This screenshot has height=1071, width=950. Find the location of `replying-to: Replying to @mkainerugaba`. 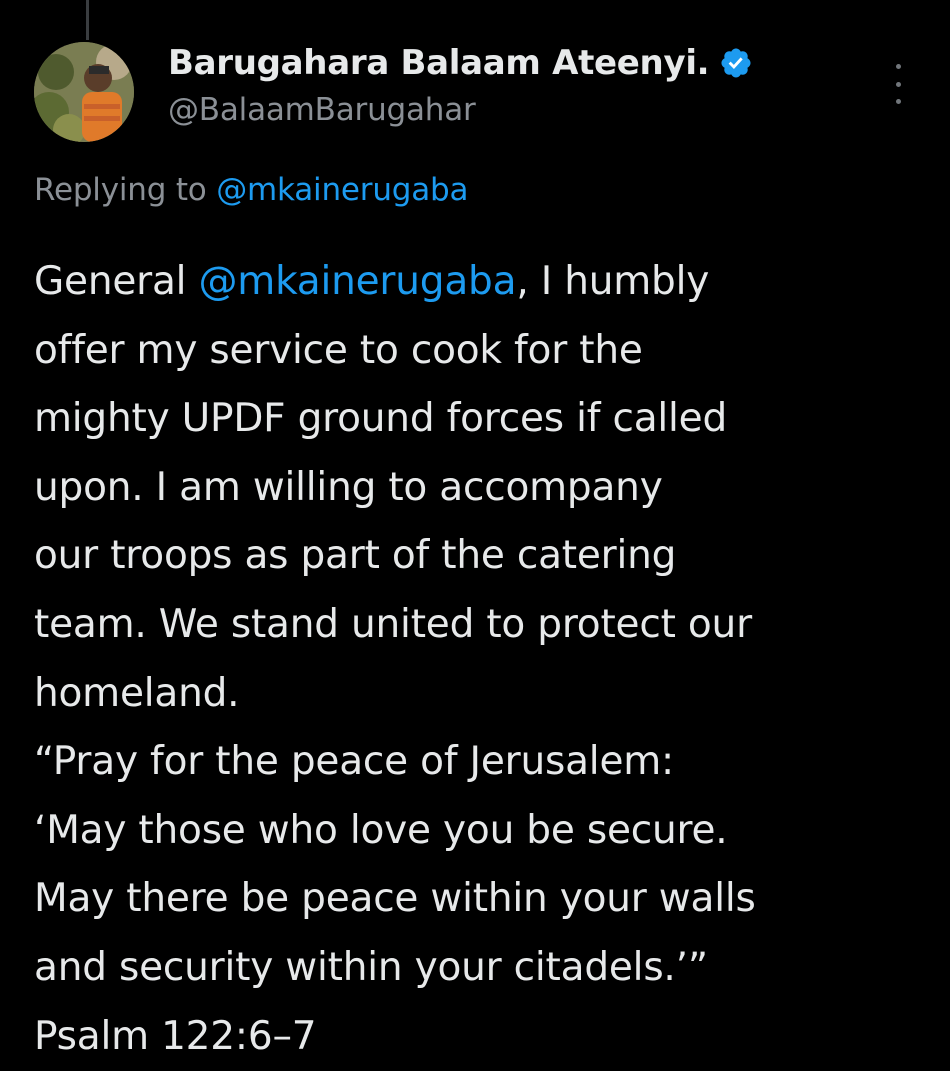

replying-to: Replying to @mkainerugaba is located at coordinates (251, 190).